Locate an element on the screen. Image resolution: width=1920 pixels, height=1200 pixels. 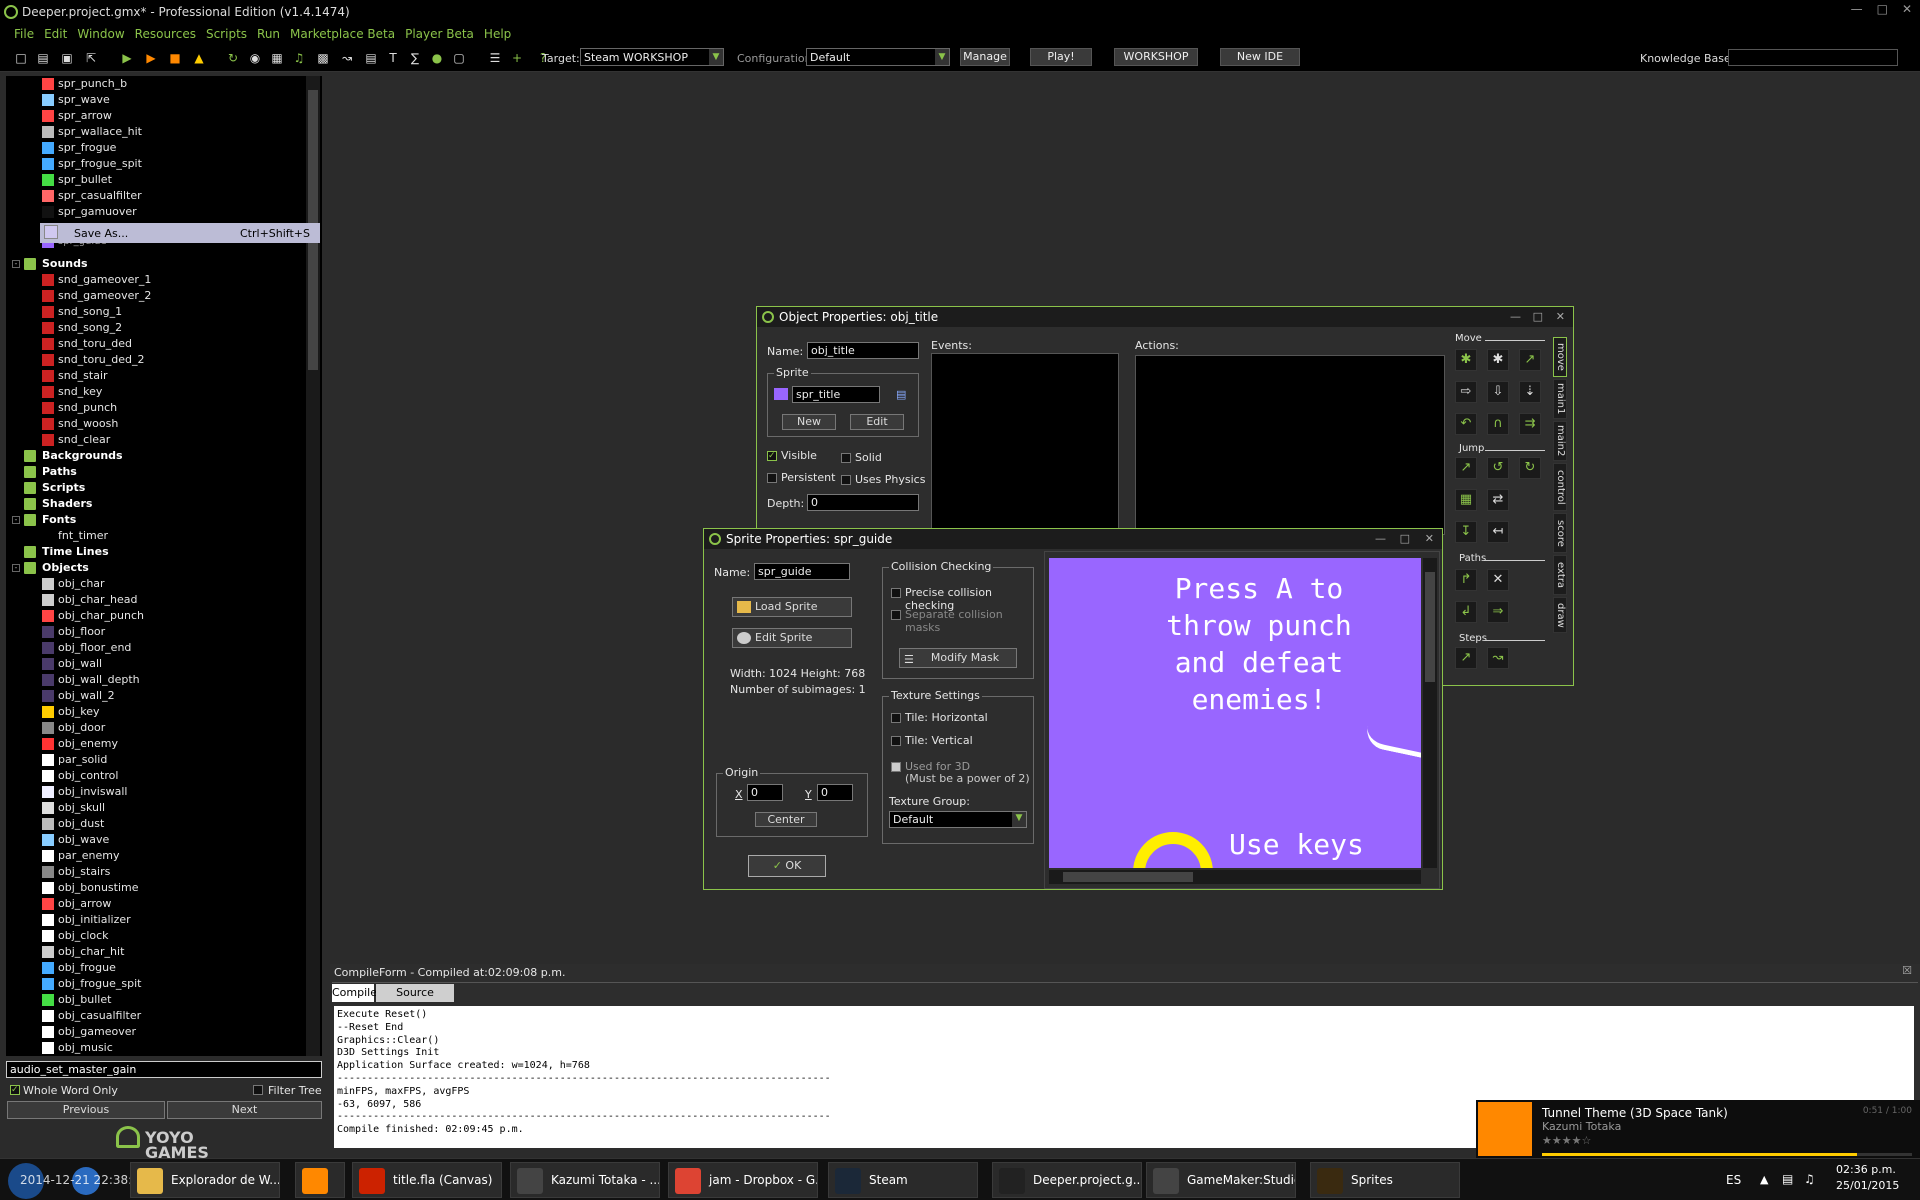
tree-item: obj_casualfilter is located at coordinates (156, 1016).